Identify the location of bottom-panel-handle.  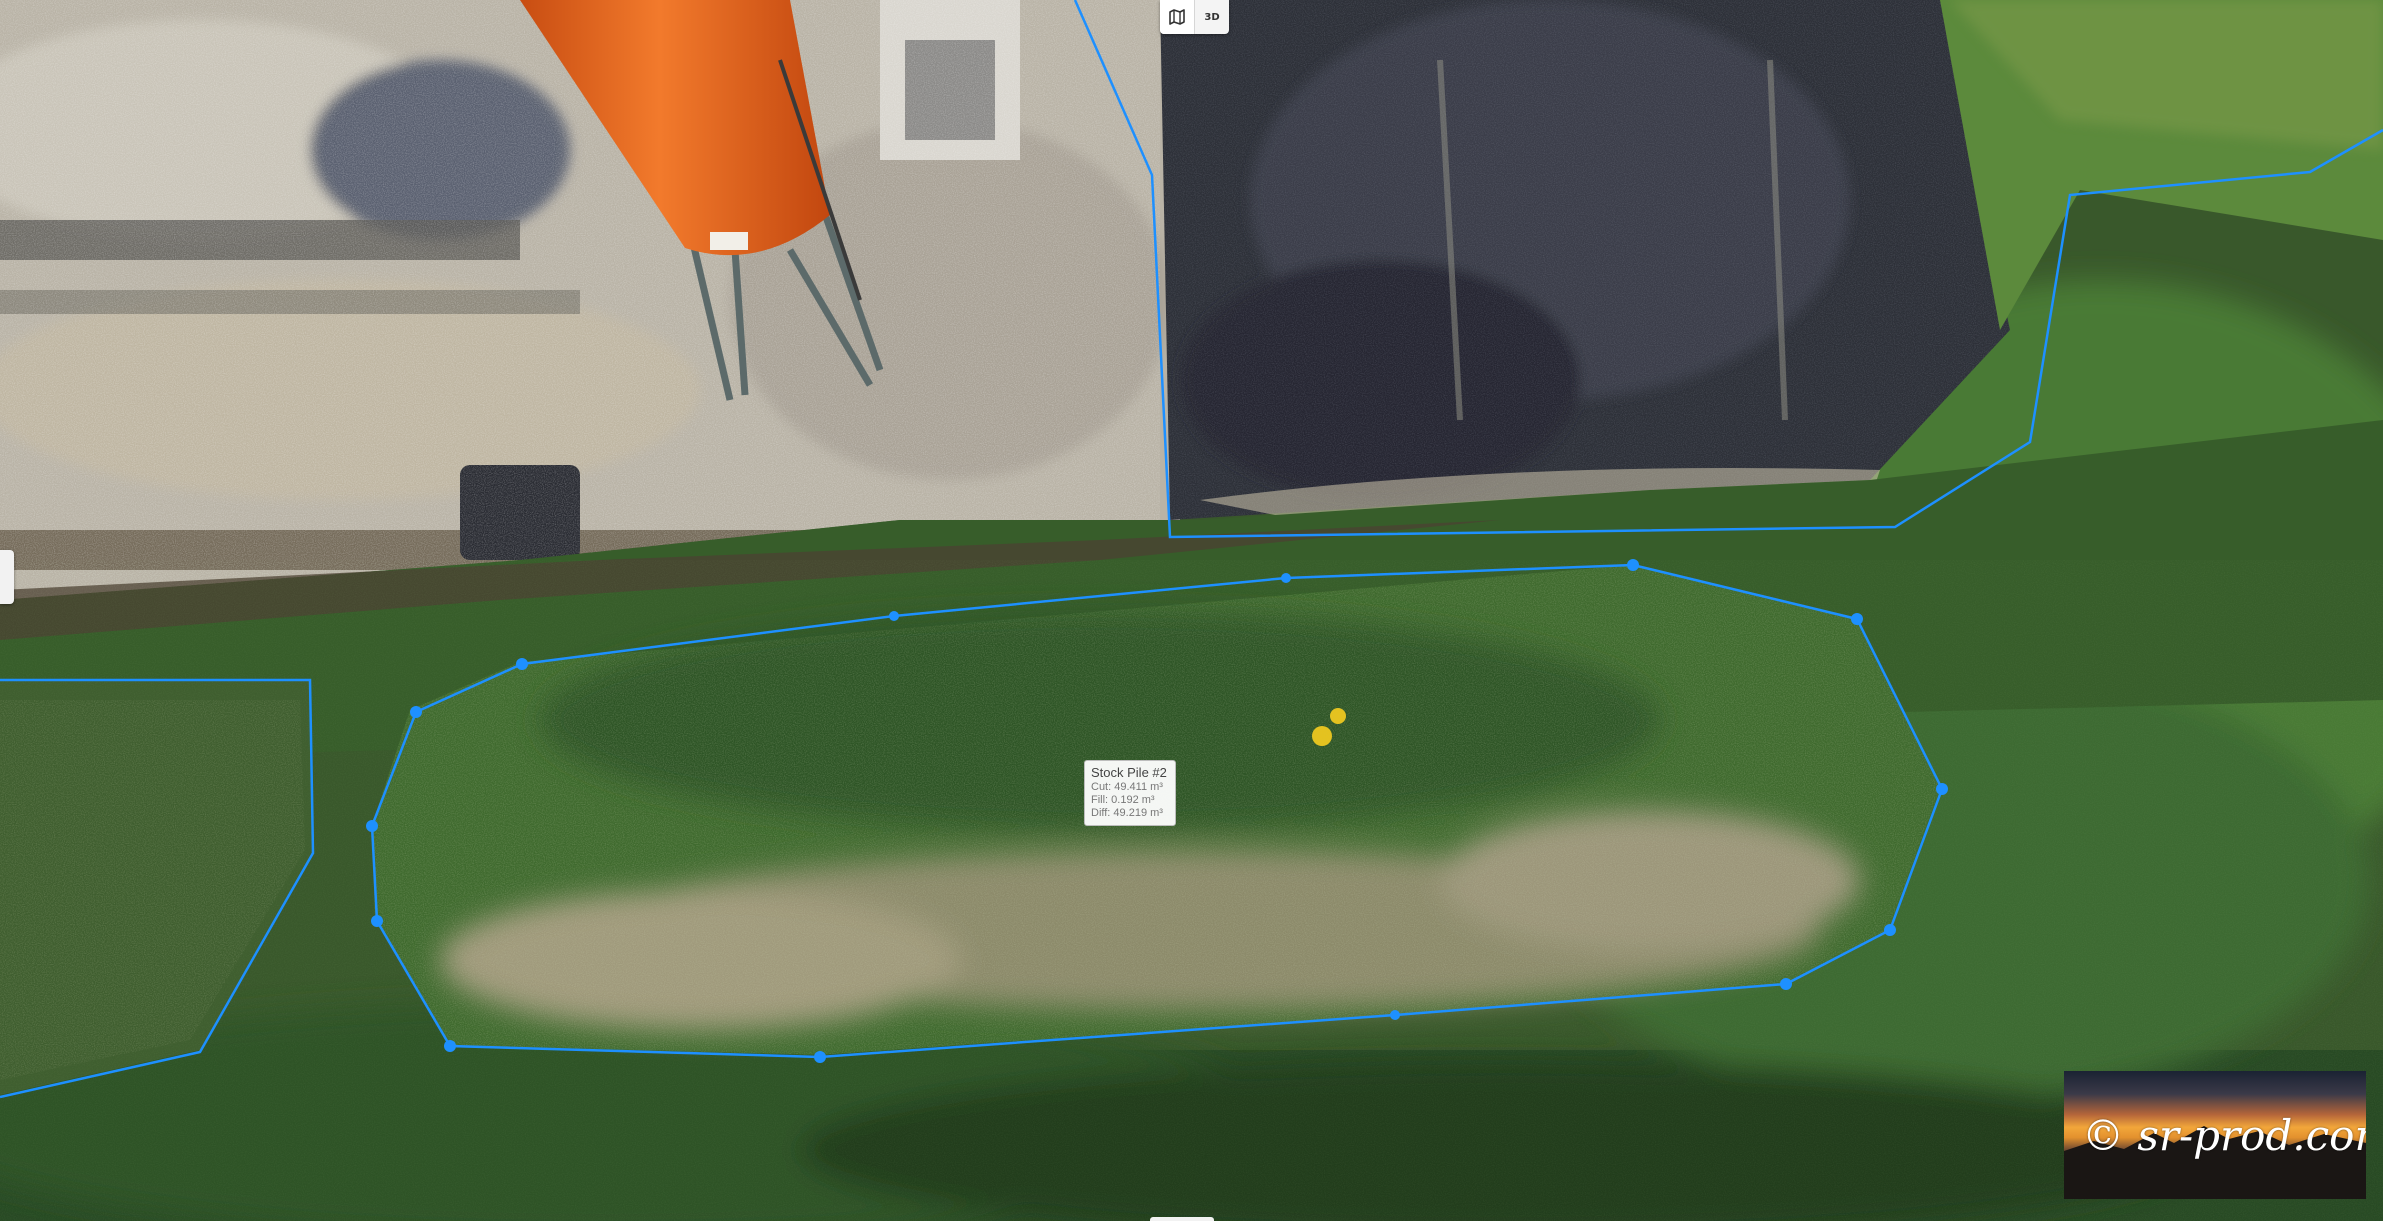
(1182, 1219).